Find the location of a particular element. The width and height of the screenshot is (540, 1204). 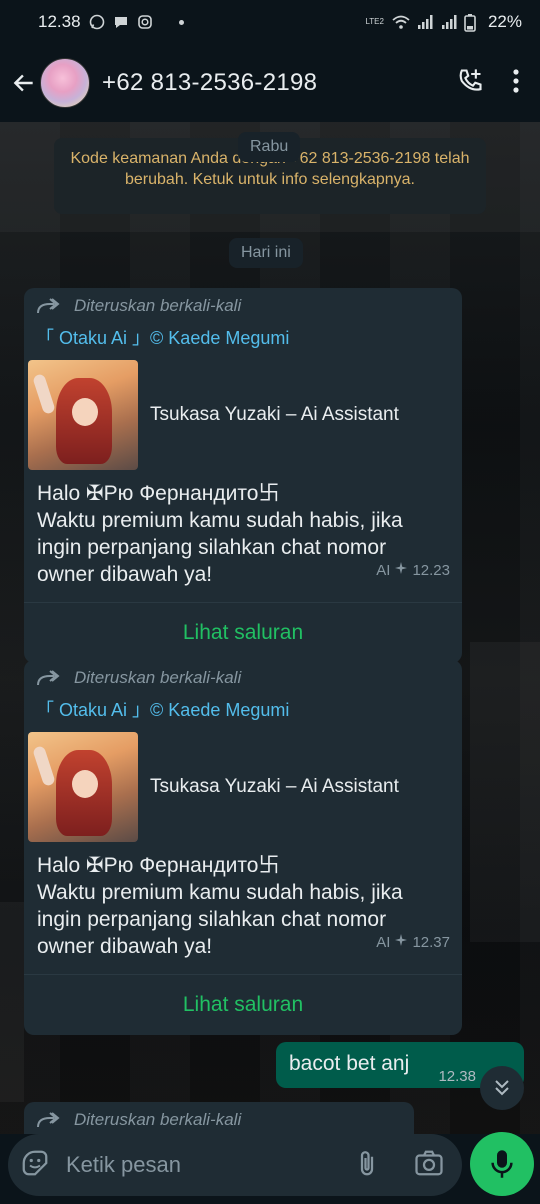

wifi-icon is located at coordinates (401, 22).